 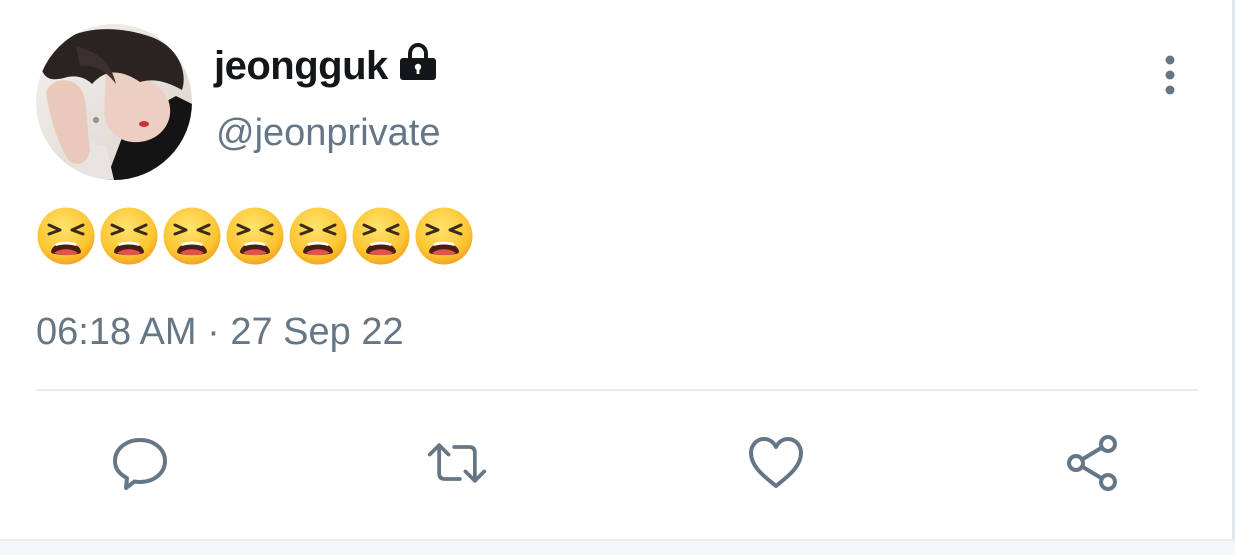 I want to click on avatar-image, so click(x=114, y=102).